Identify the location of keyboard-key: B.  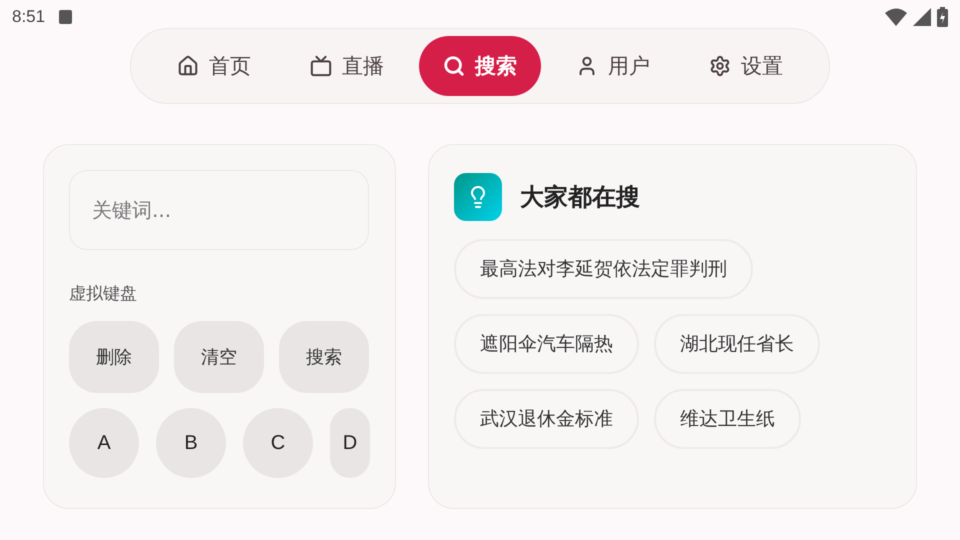
(191, 443).